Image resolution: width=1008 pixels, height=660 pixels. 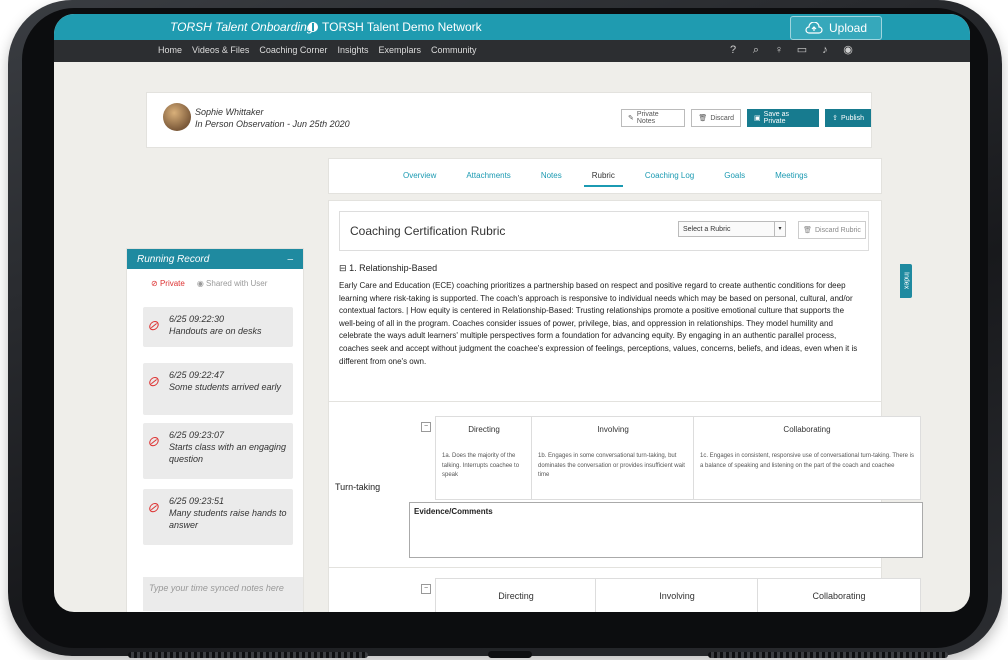 I want to click on level-involving: Involving, so click(x=677, y=595).